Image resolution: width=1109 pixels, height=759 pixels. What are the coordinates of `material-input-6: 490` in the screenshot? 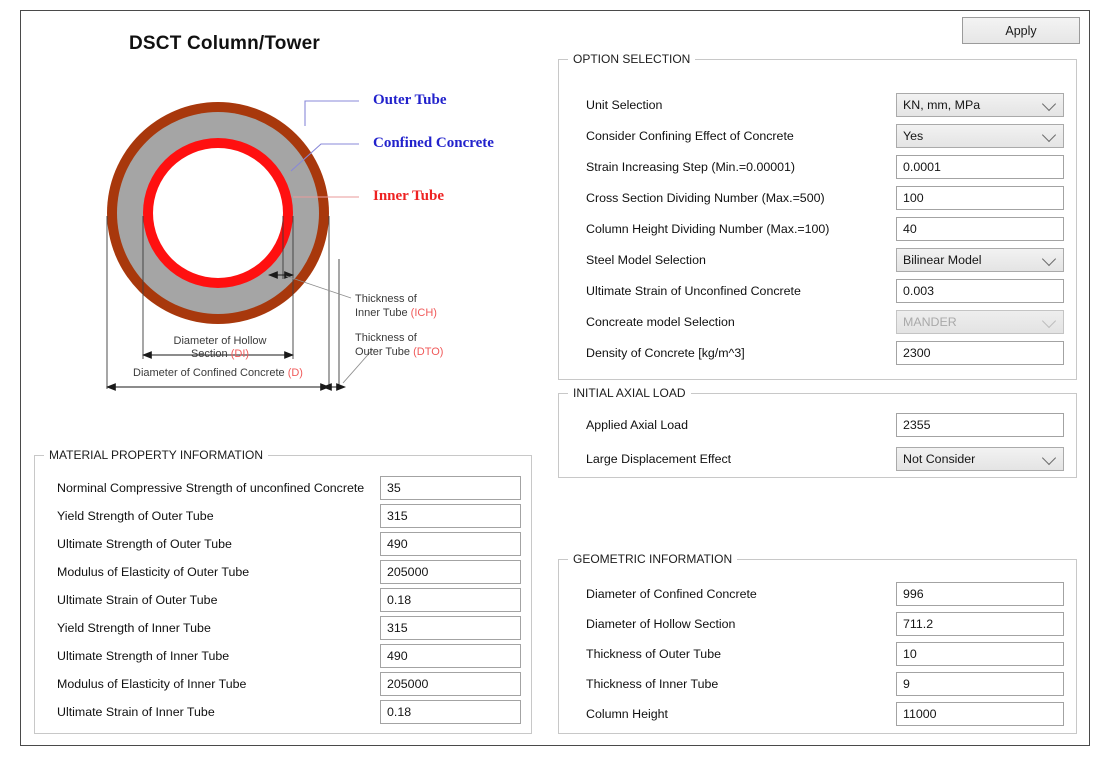 It's located at (450, 656).